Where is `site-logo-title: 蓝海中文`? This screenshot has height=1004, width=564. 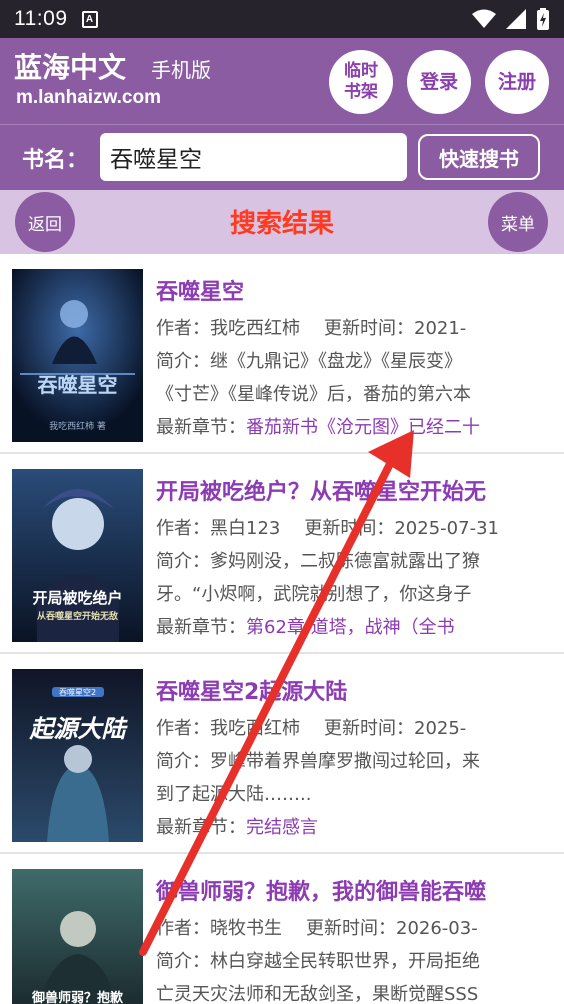
site-logo-title: 蓝海中文 is located at coordinates (70, 66).